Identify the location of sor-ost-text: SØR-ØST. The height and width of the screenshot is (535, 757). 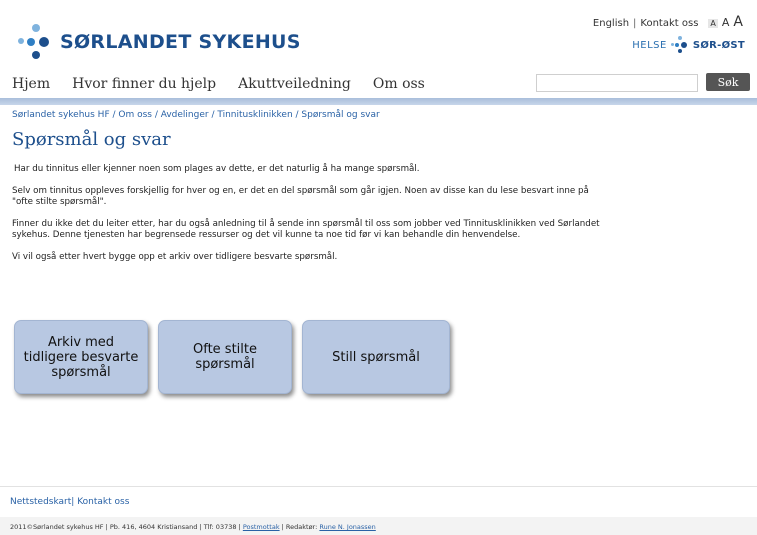
(718, 45).